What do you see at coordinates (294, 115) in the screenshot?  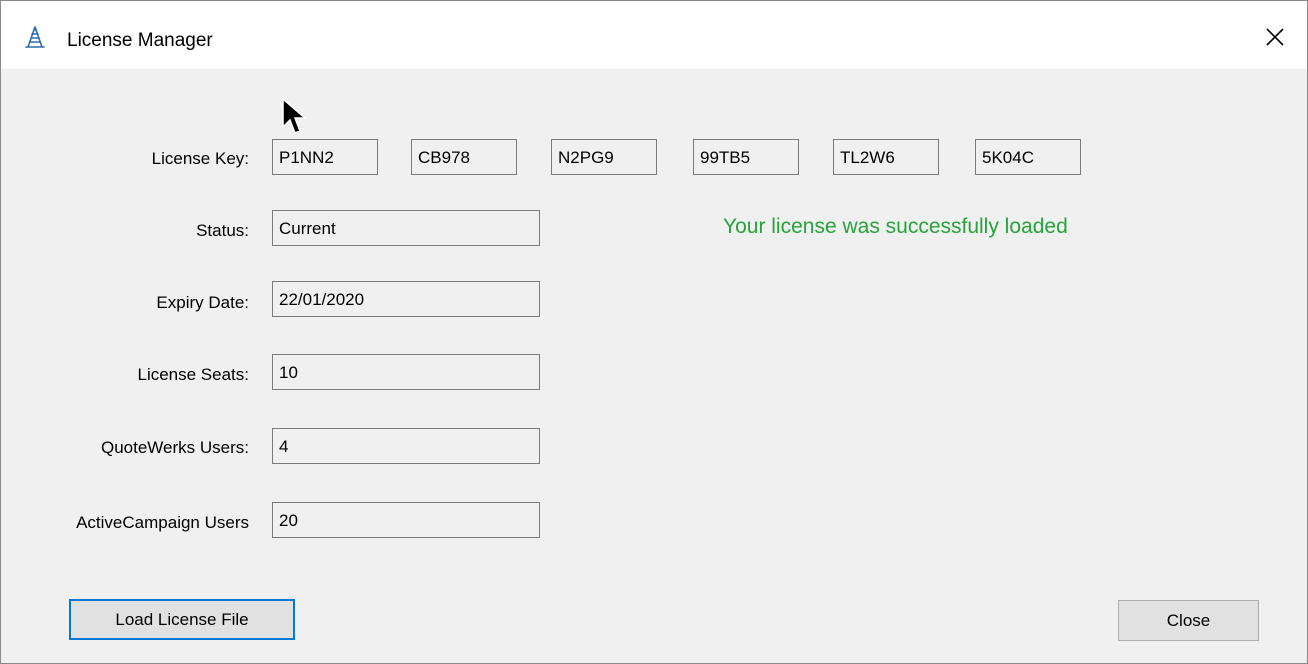 I see `mouse-pointer-icon` at bounding box center [294, 115].